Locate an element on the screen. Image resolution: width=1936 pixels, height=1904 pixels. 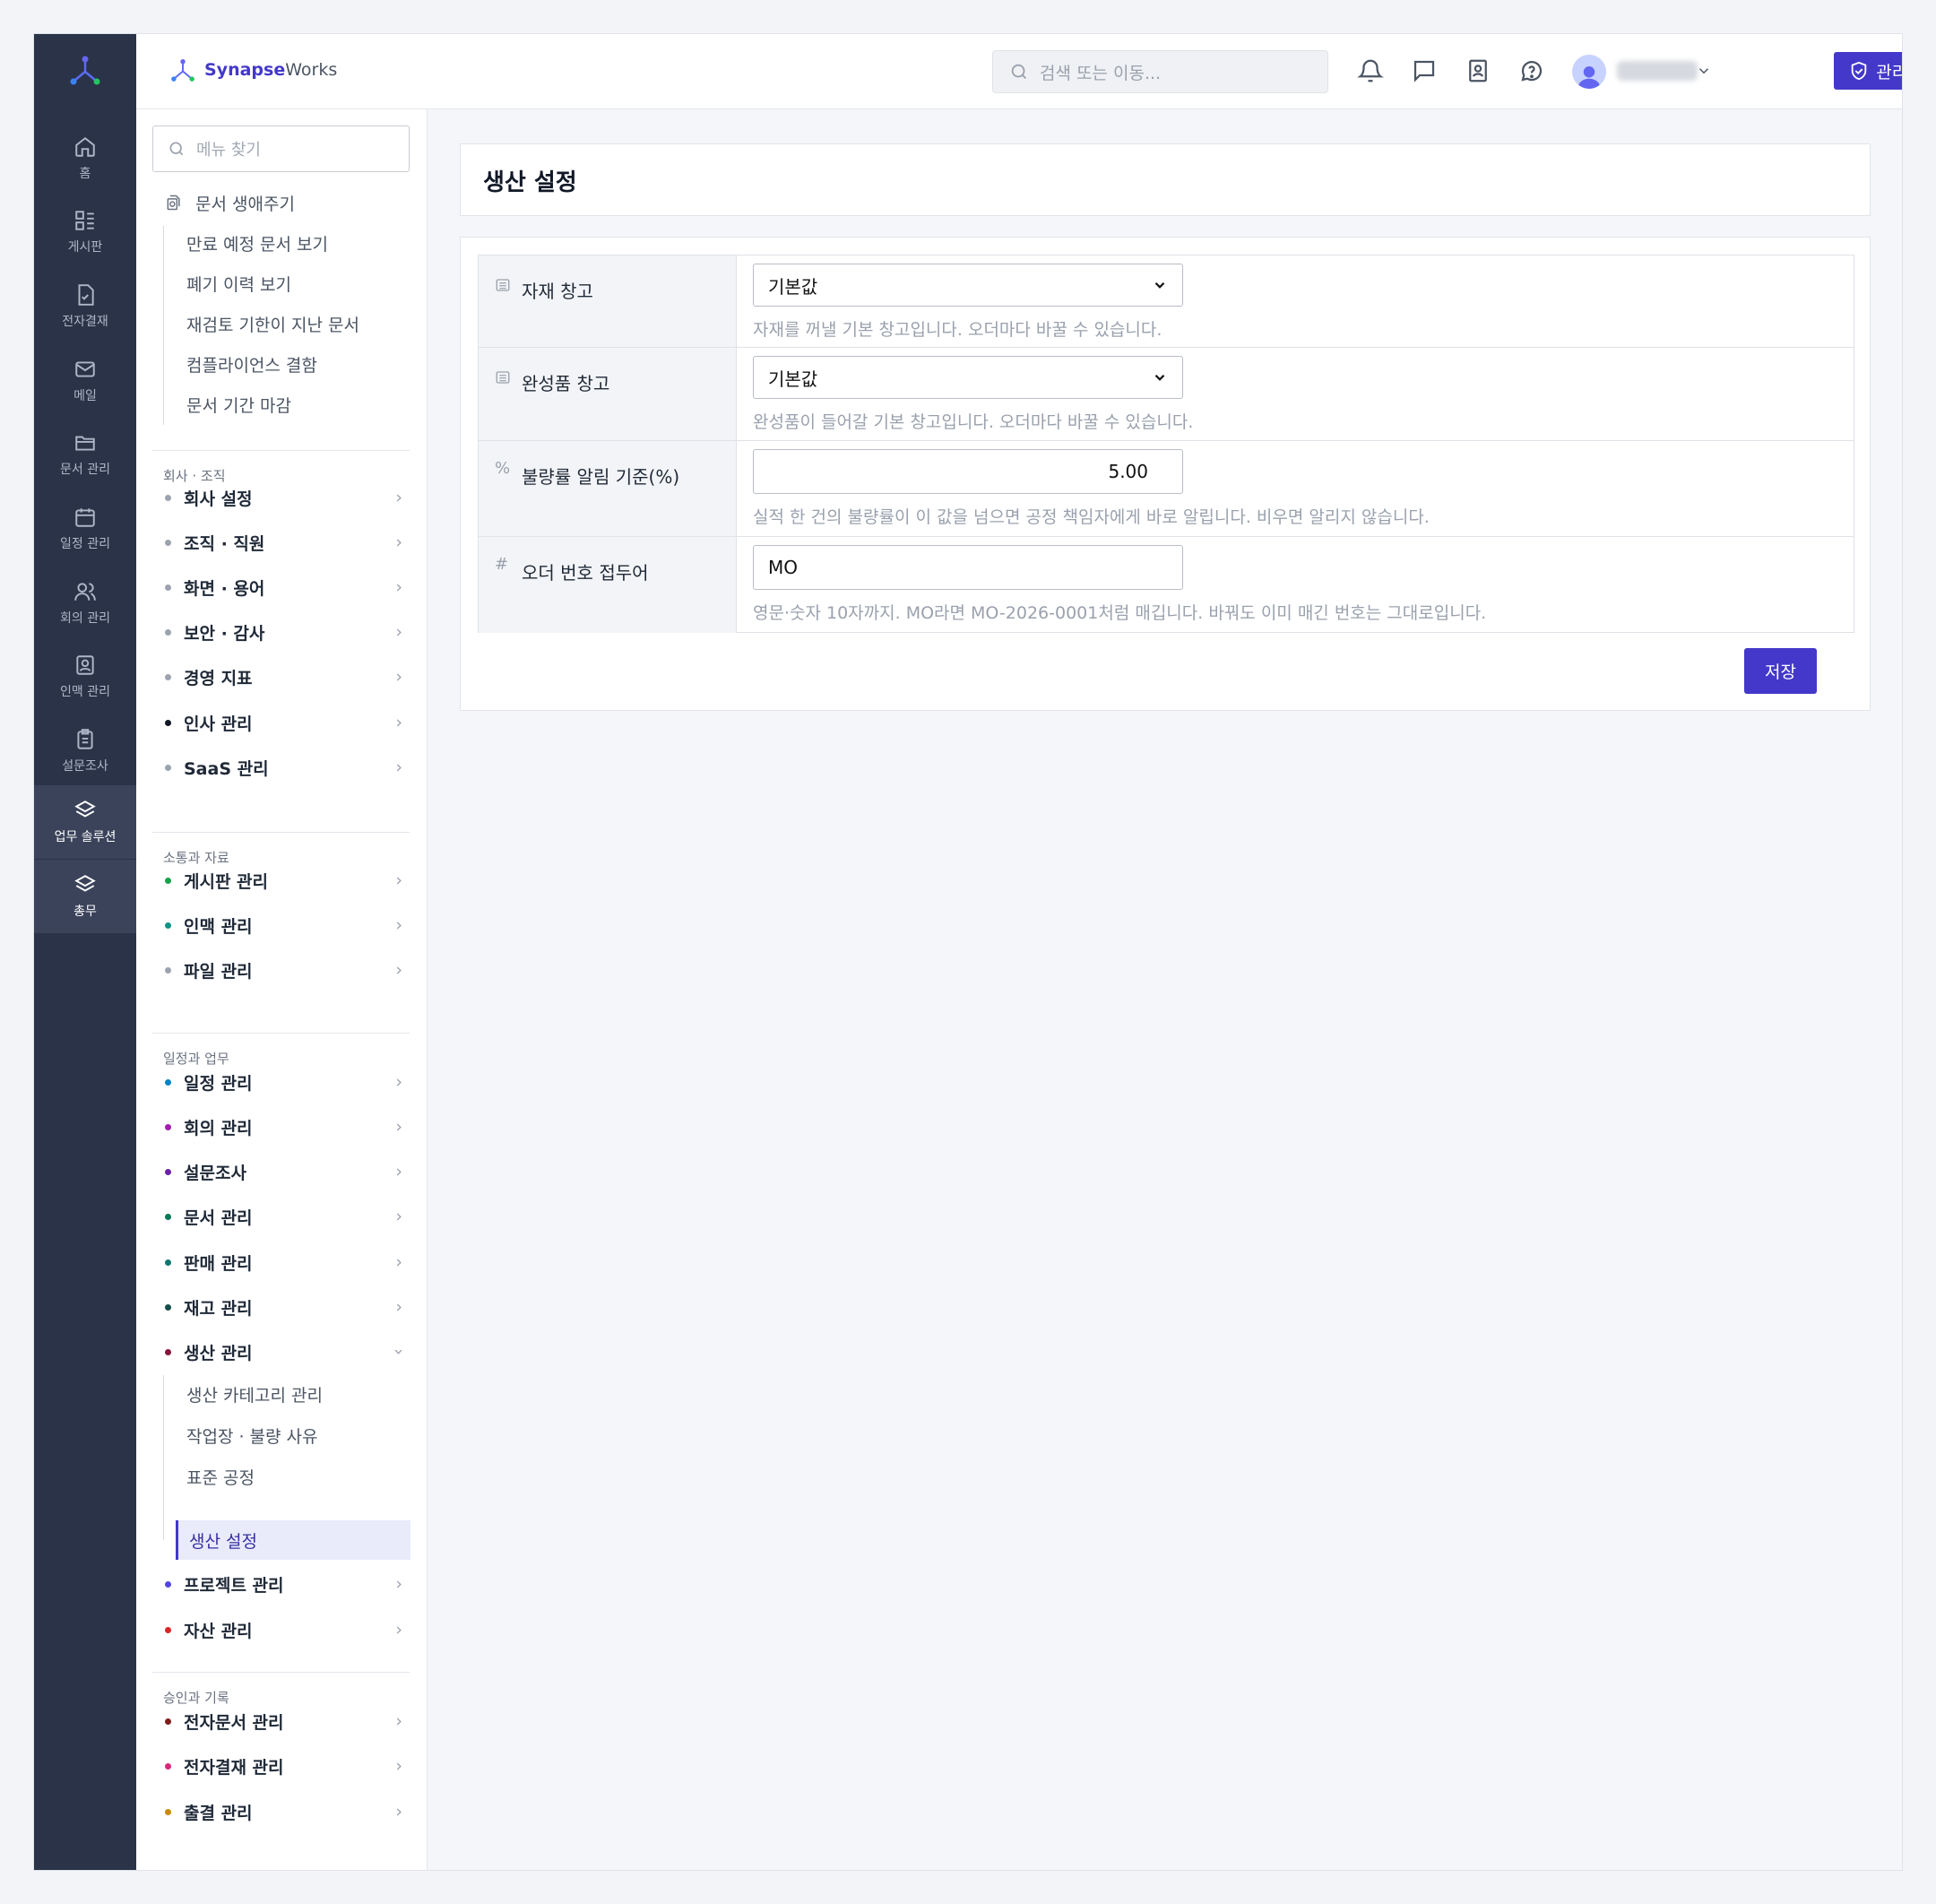
menu-item-files-admin: 파일 관리 › is located at coordinates (282, 970).